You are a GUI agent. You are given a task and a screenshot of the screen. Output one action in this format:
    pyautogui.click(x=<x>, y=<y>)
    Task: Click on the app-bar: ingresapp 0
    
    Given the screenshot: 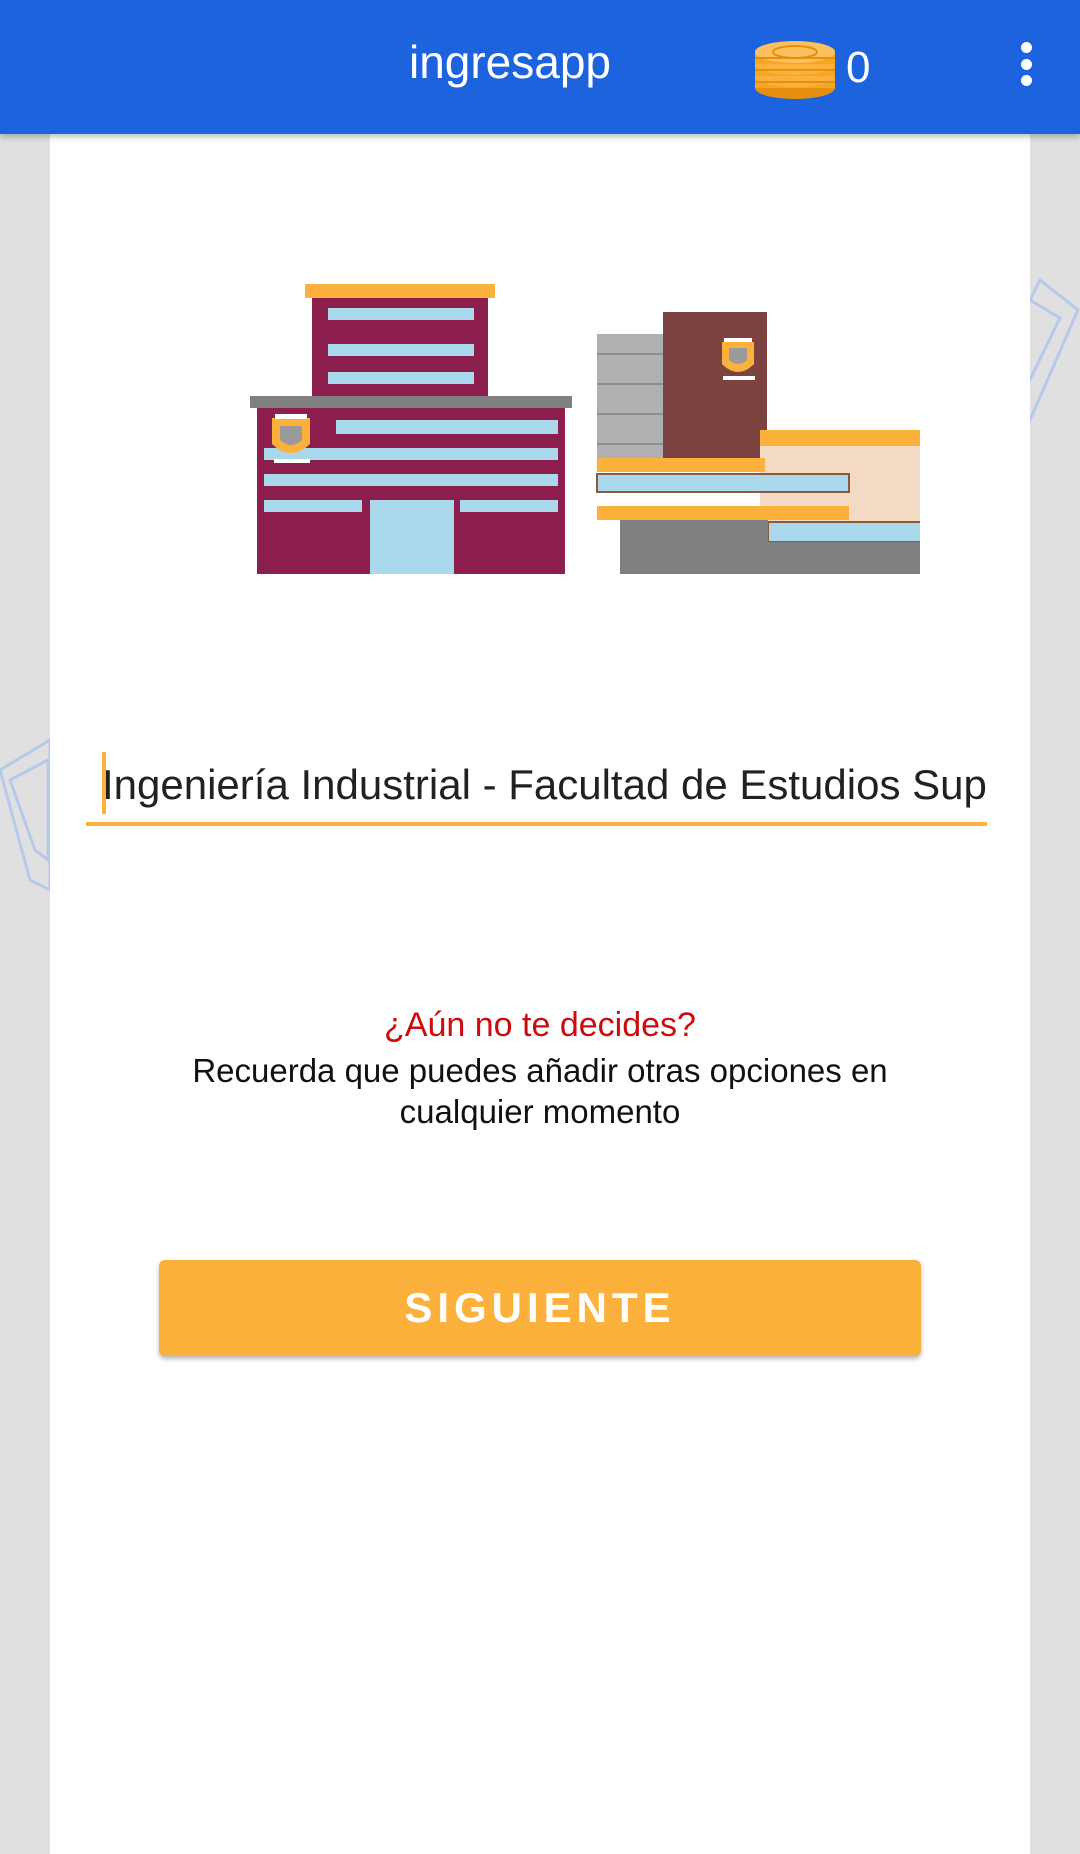 What is the action you would take?
    pyautogui.click(x=540, y=67)
    